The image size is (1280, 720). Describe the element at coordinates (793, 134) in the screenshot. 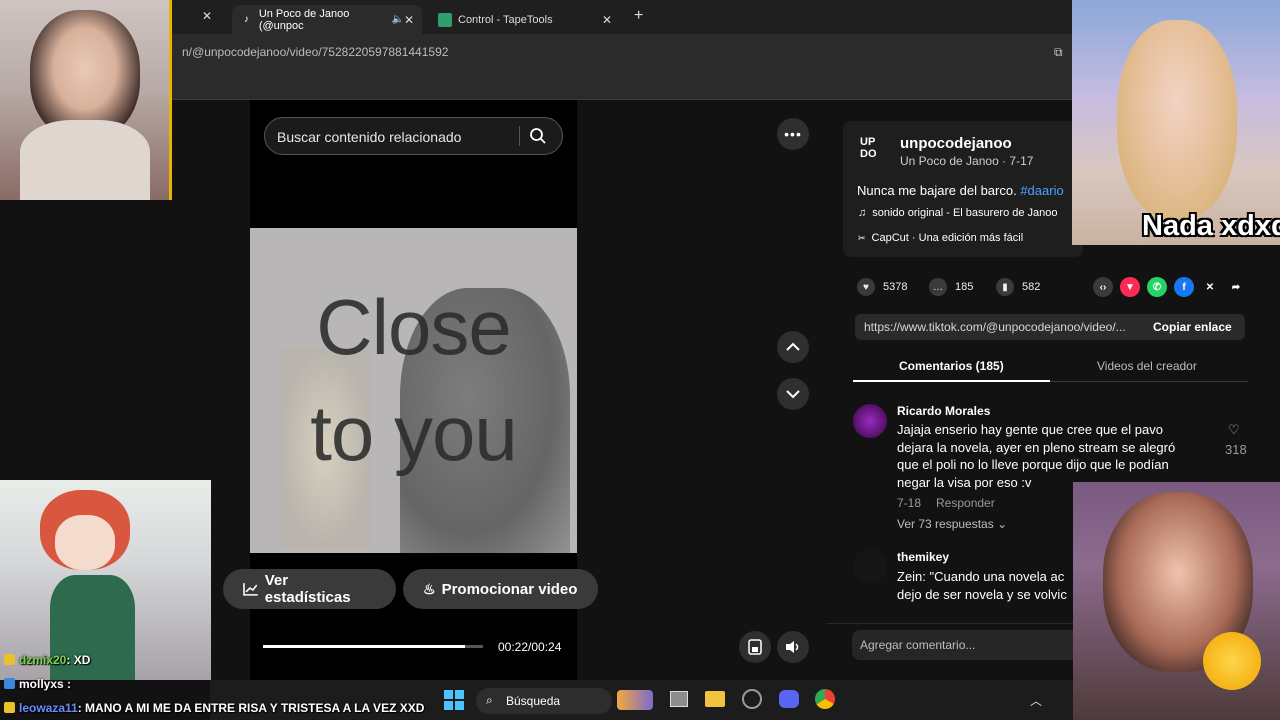

I see `more-options-icon: •••` at that location.